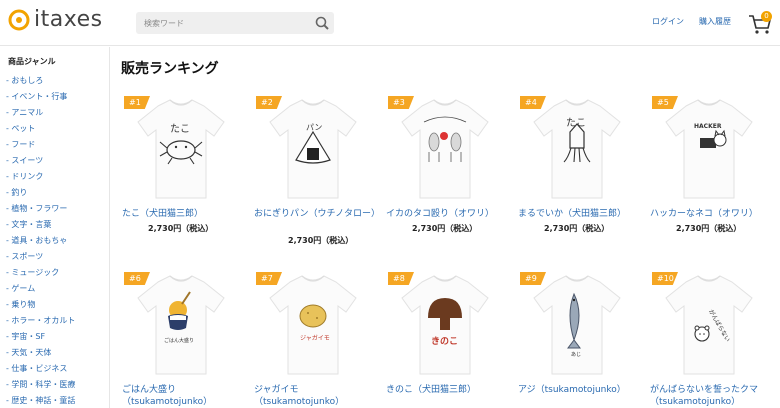  I want to click on product-card: ごはん大盛り#6ごはん大盛り（tsukamotojunko）2,730円（税込）, so click(181, 338).